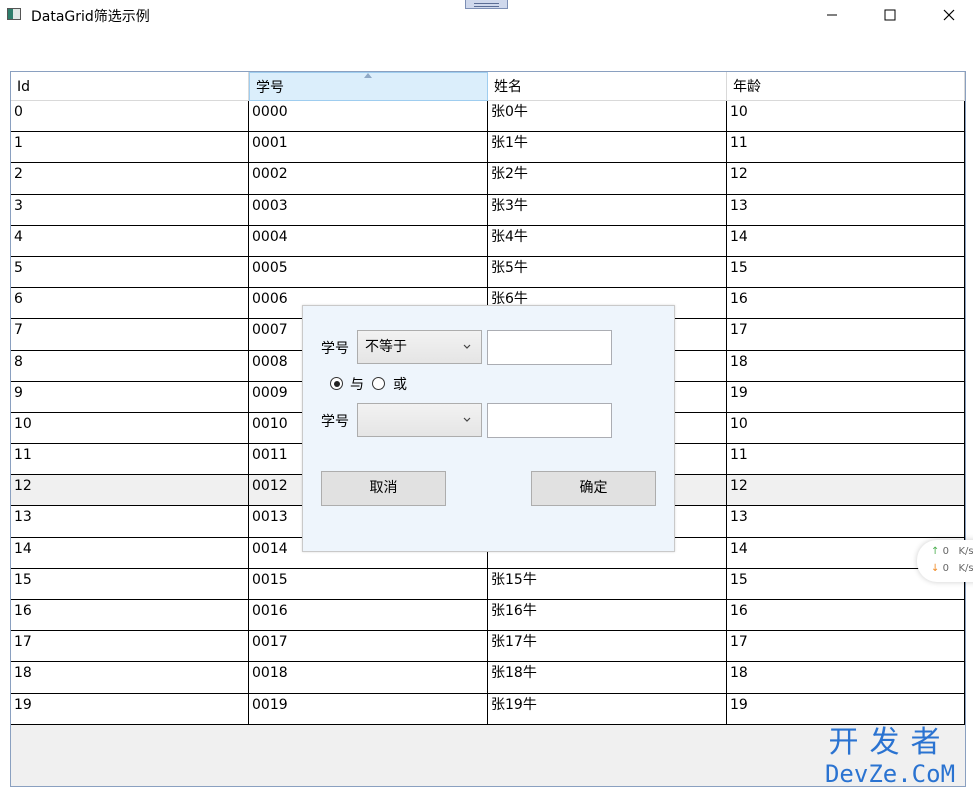 The height and width of the screenshot is (793, 973). What do you see at coordinates (130, 459) in the screenshot?
I see `cell-id: 11` at bounding box center [130, 459].